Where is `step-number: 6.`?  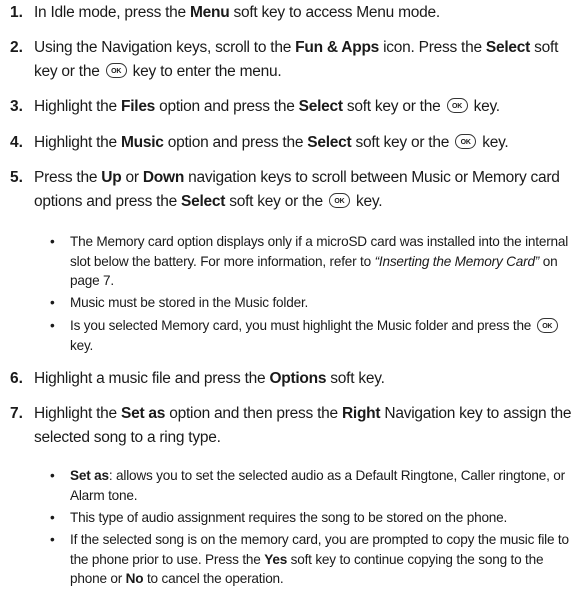
step-number: 6. is located at coordinates (16, 378).